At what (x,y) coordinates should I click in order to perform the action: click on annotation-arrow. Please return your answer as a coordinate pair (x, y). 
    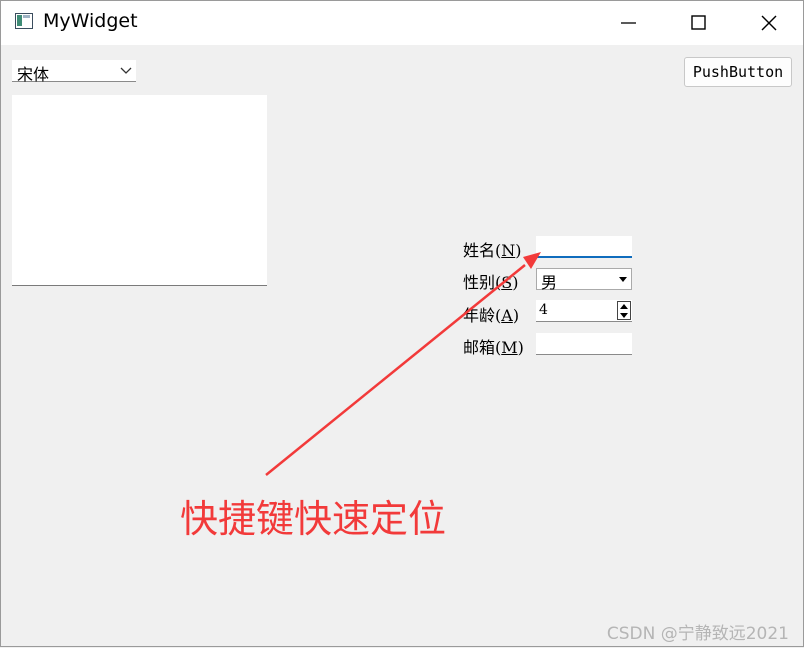
    Looking at the image, I should click on (403, 364).